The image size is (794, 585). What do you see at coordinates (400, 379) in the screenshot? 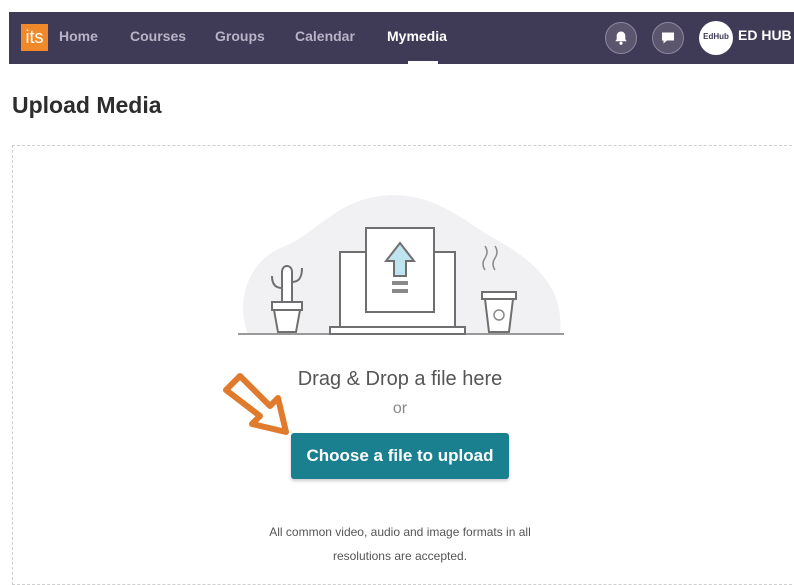
I see `drag-drop-text: Drag & Drop a file here` at bounding box center [400, 379].